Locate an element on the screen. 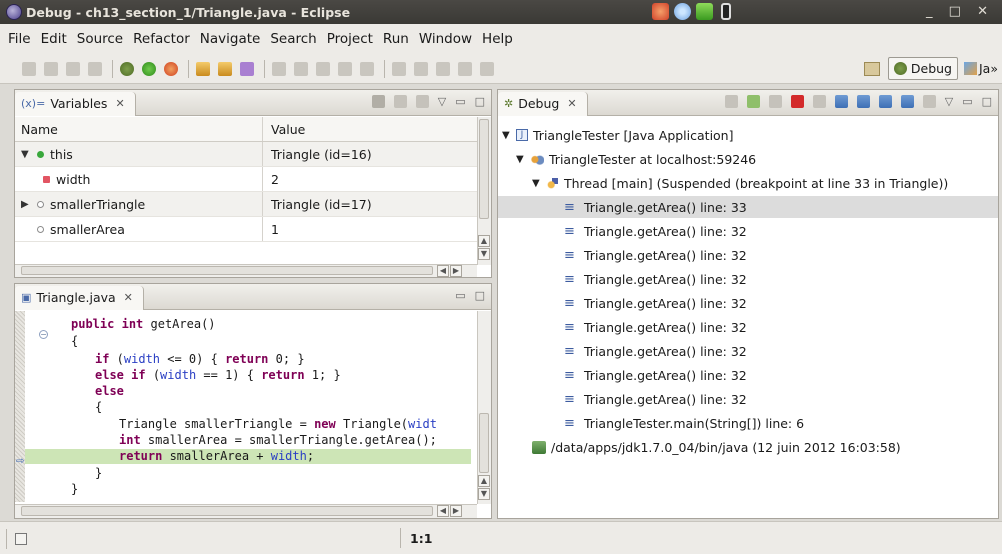 This screenshot has width=1002, height=554. table-row: ▼ this Triangle (id=16) is located at coordinates (253, 154).